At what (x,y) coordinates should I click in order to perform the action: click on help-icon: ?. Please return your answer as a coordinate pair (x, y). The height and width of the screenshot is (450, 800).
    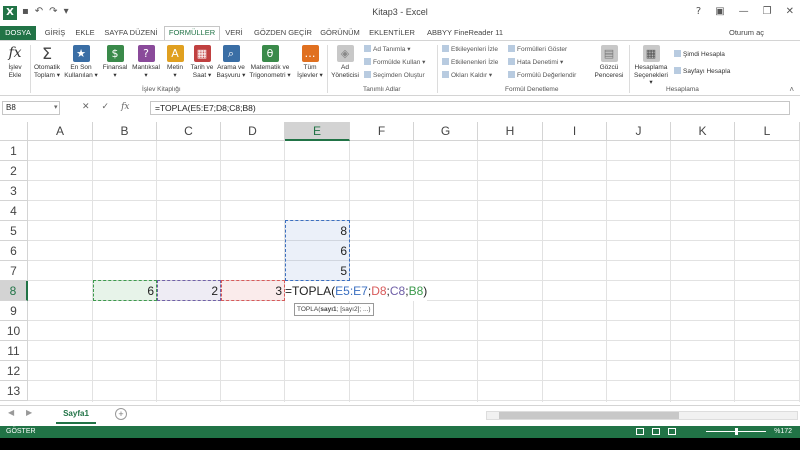
    Looking at the image, I should click on (698, 11).